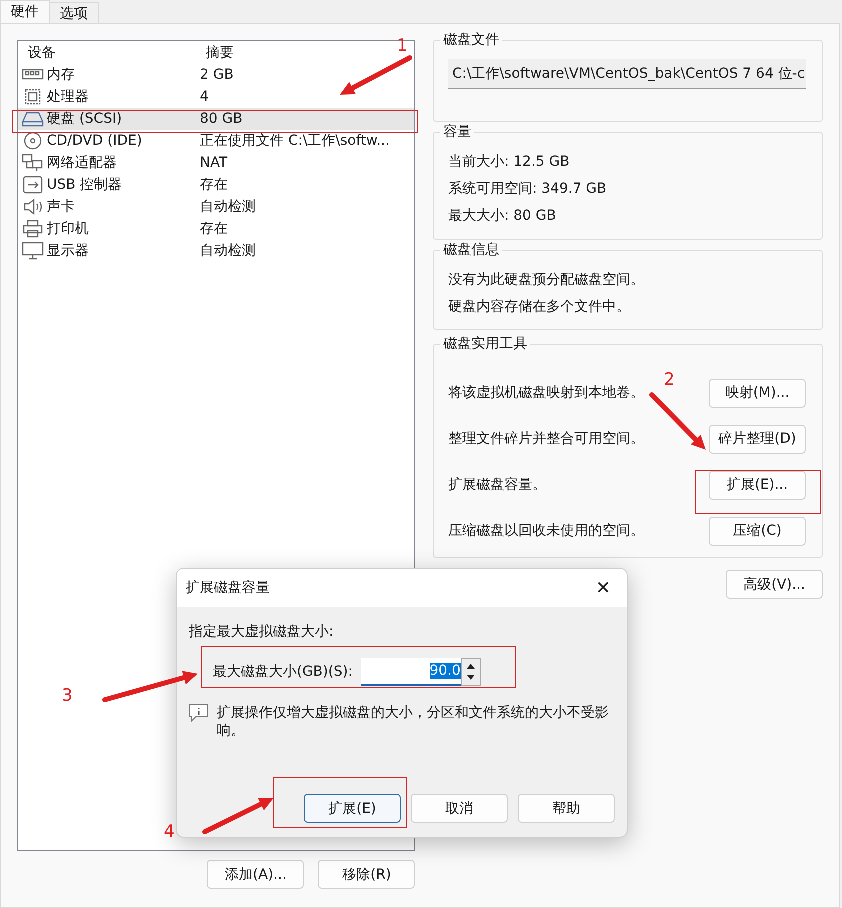 The image size is (842, 908). I want to click on group-title: 磁盘信息, so click(471, 250).